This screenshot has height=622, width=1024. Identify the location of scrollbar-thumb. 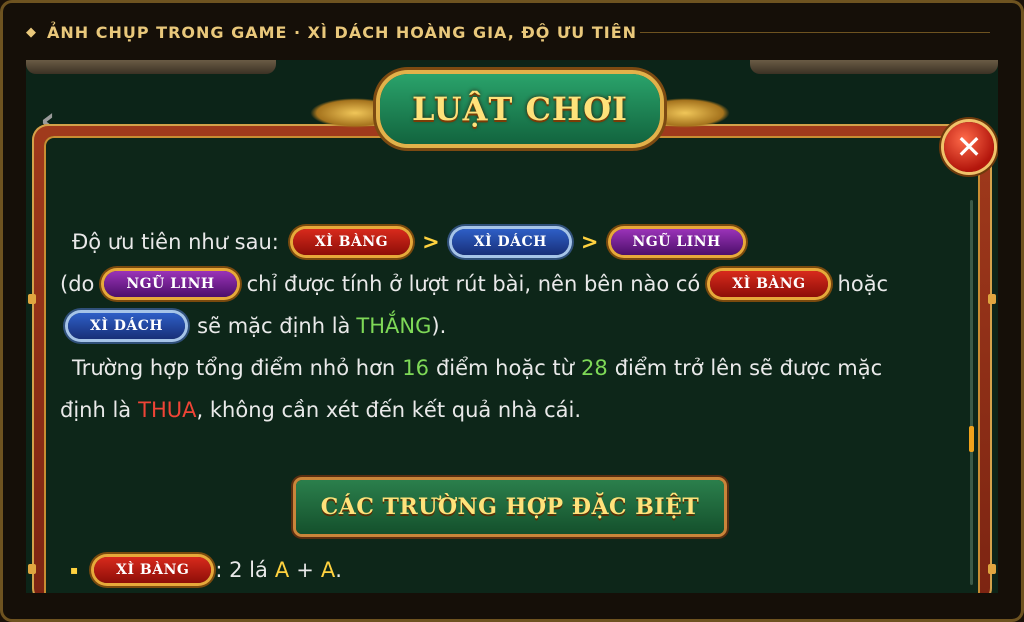
(971, 439).